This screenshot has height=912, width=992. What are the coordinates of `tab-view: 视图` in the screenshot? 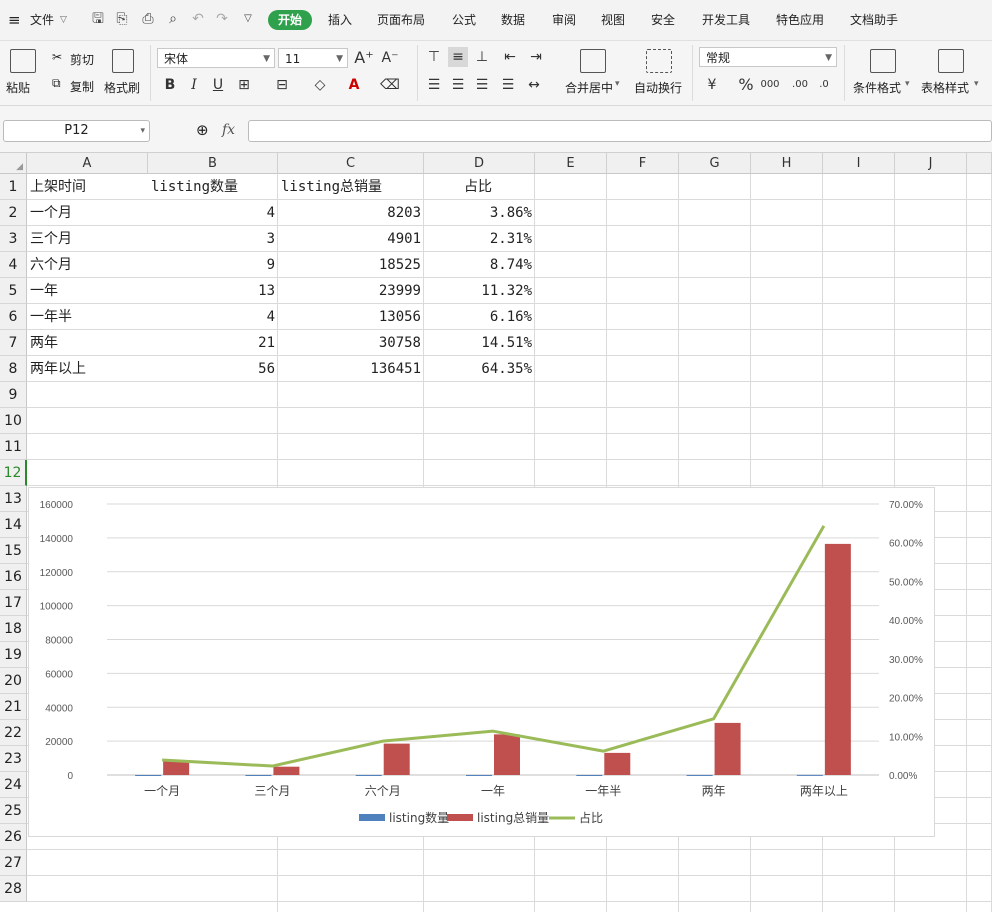 It's located at (613, 20).